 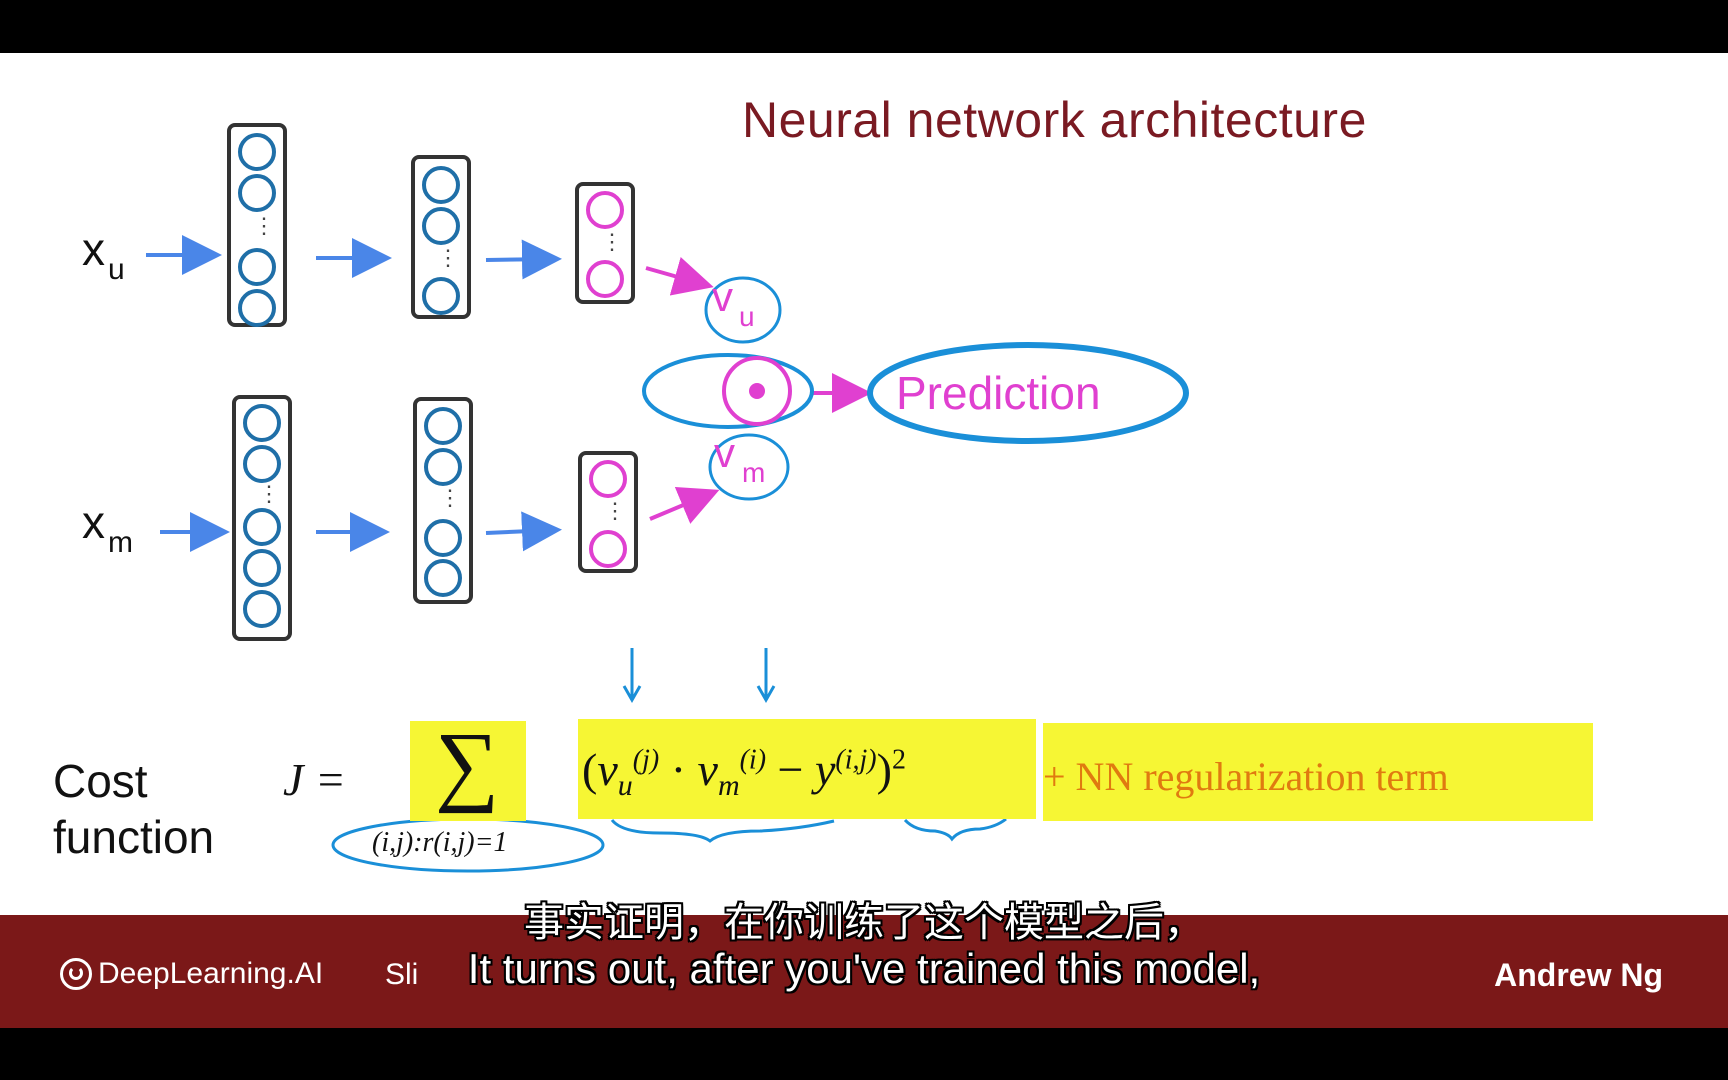 What do you see at coordinates (744, 773) in the screenshot?
I see `cost-term: (vu(j) · vm(i) − y(i,j))2` at bounding box center [744, 773].